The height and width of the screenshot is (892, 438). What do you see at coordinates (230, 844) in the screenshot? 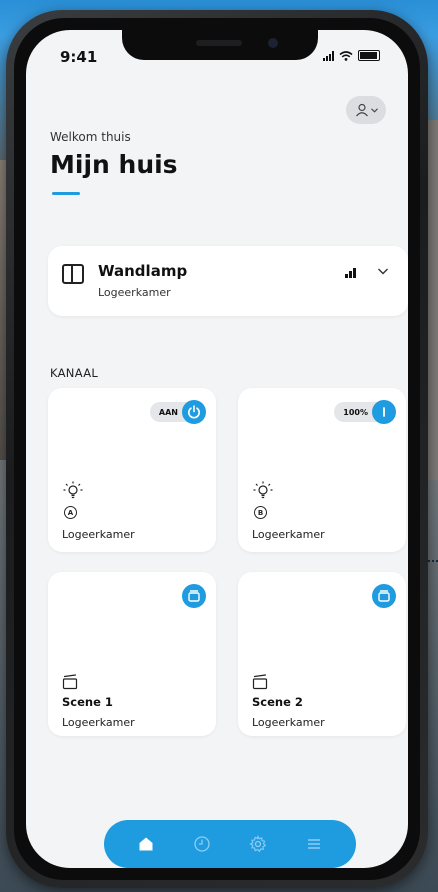
I see `bottom-tab-bar` at bounding box center [230, 844].